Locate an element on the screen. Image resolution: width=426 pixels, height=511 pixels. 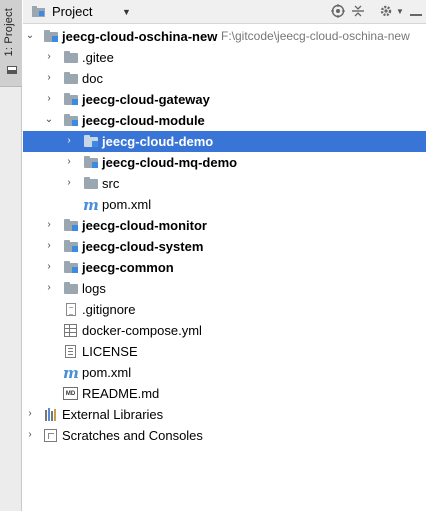
scratches-icon is located at coordinates (51, 435).